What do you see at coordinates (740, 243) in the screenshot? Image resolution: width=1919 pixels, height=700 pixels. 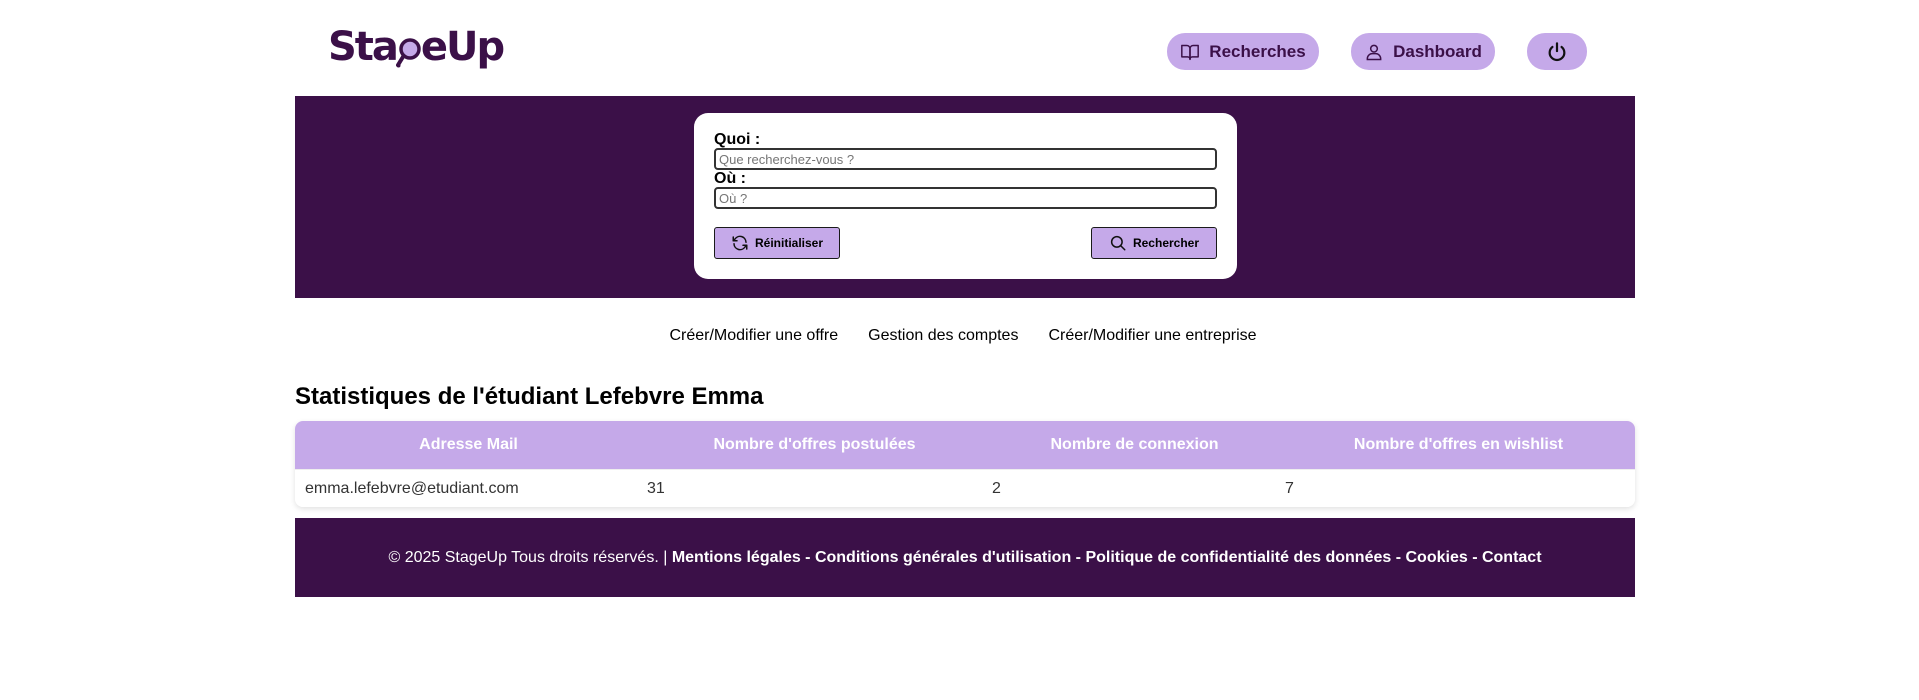 I see `refresh-icon` at bounding box center [740, 243].